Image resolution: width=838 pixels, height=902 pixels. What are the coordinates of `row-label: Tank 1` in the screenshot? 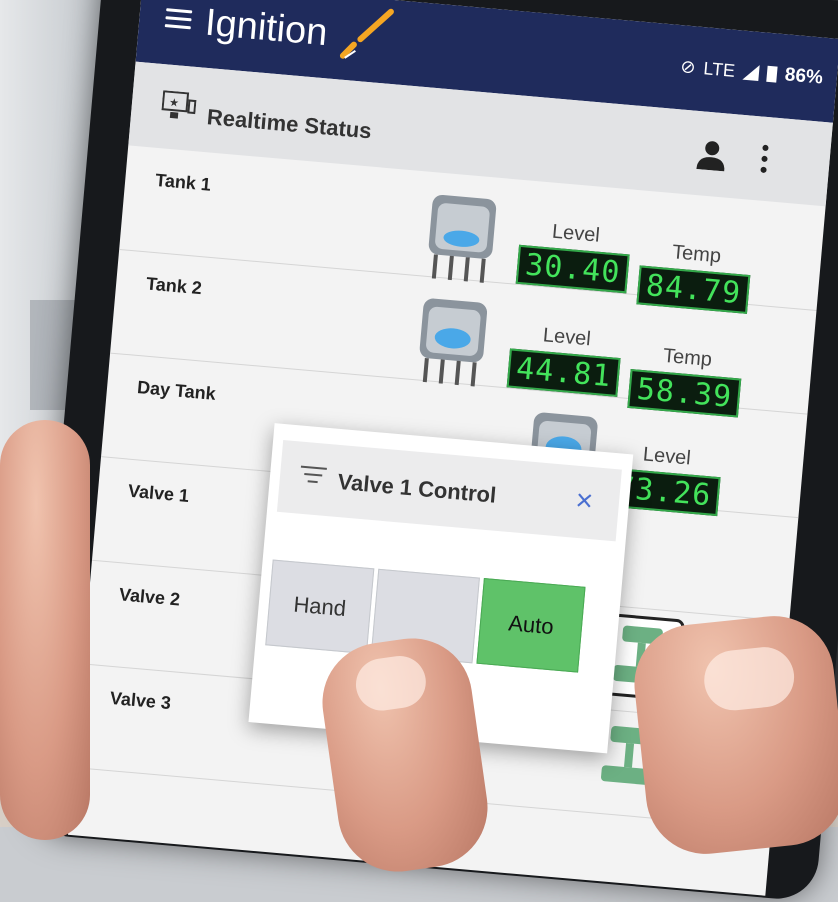 It's located at (183, 182).